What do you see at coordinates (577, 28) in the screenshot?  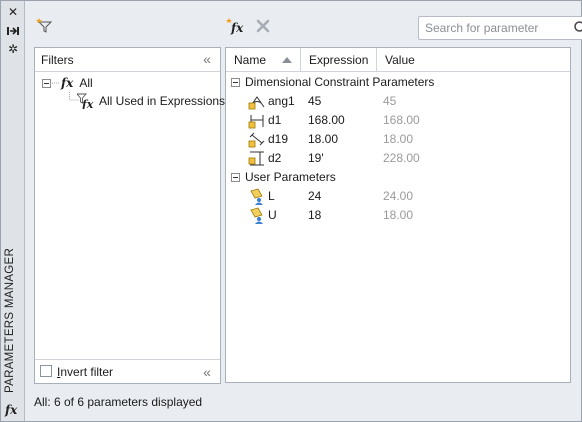 I see `search-icon` at bounding box center [577, 28].